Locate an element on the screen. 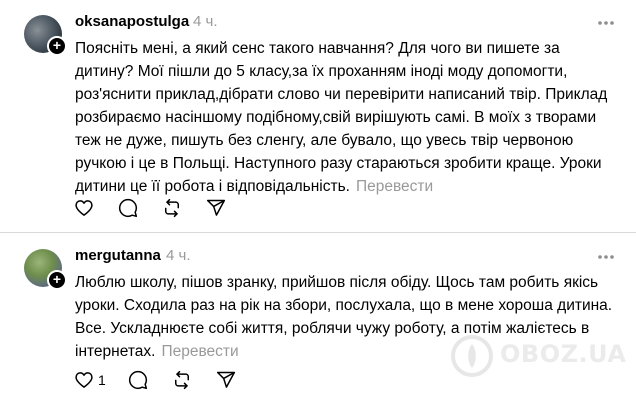 The height and width of the screenshot is (405, 636). watermark: OBOZ.UA is located at coordinates (538, 356).